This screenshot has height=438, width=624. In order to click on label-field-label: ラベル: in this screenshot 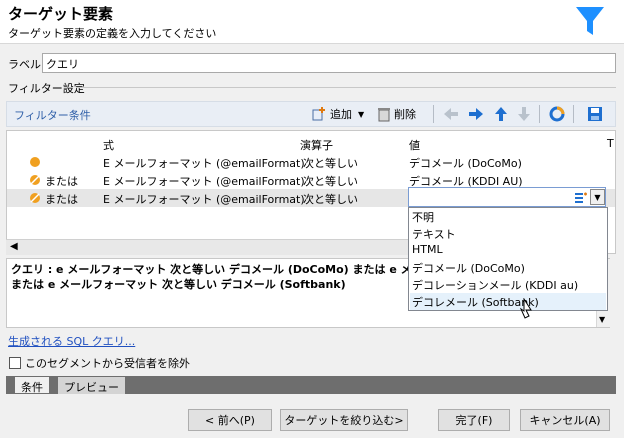, I will do `click(26, 64)`.